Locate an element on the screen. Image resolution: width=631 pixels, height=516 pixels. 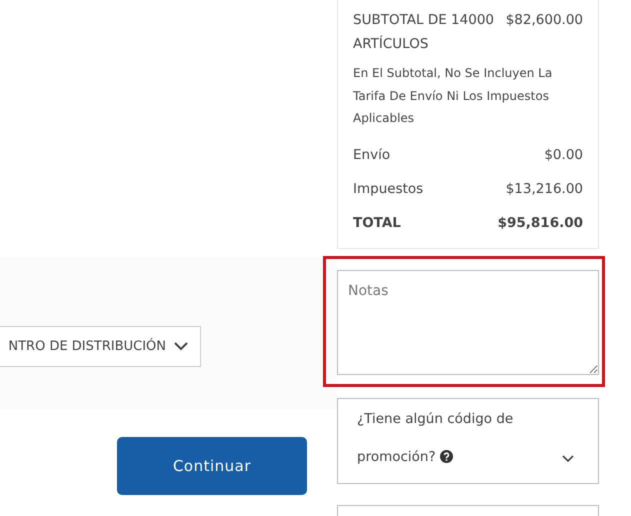
delivery-dropdown: NTRO DE DISTRIBUCIÓN is located at coordinates (100, 346).